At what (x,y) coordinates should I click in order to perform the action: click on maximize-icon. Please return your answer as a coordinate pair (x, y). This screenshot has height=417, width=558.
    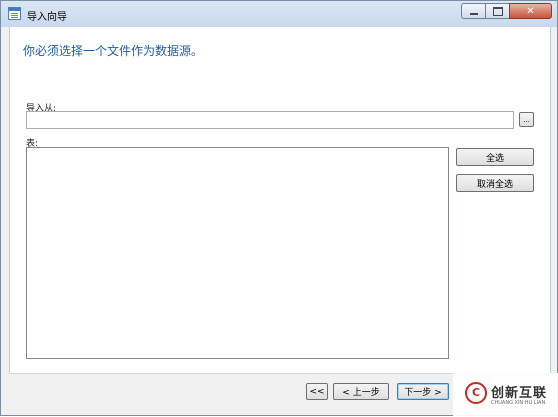
    Looking at the image, I should click on (497, 11).